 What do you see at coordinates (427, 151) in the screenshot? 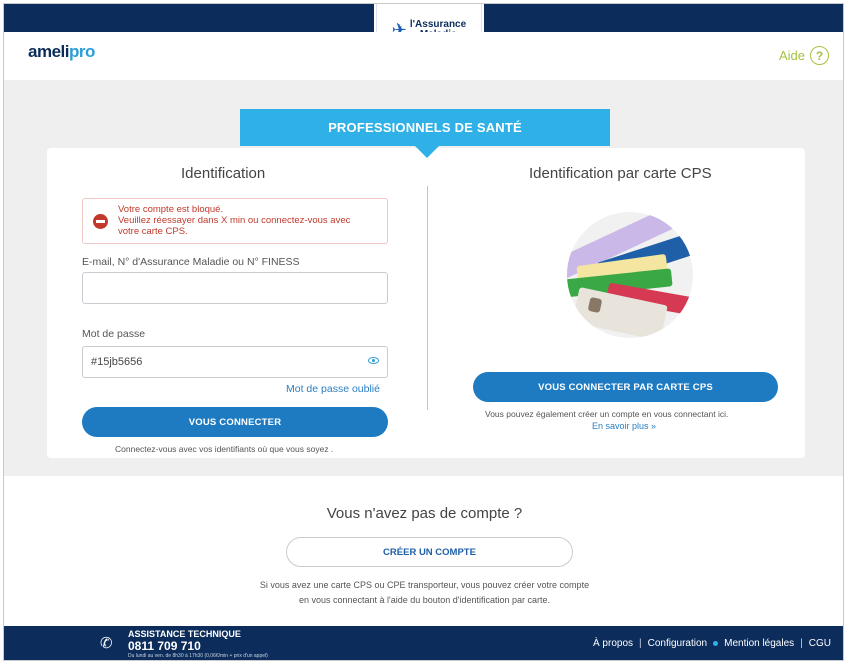
I see `banner-arrow` at bounding box center [427, 151].